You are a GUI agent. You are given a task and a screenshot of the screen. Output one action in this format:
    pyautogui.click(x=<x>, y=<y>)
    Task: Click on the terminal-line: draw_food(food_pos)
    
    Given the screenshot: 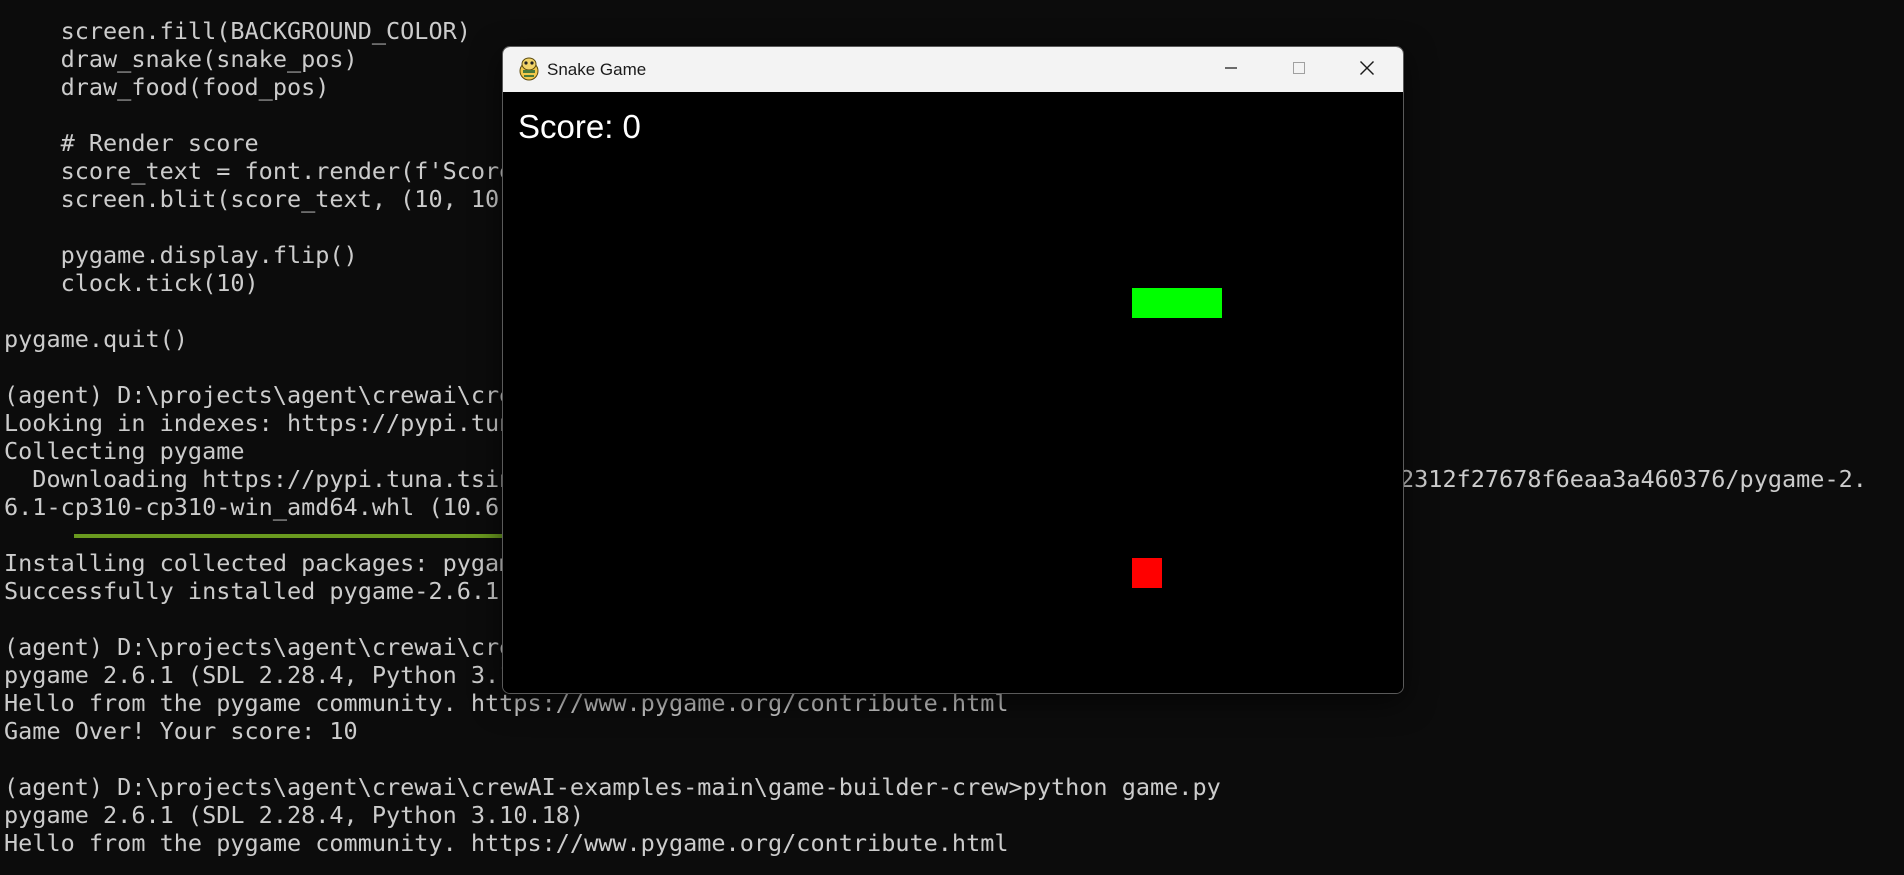 What is the action you would take?
    pyautogui.click(x=167, y=87)
    